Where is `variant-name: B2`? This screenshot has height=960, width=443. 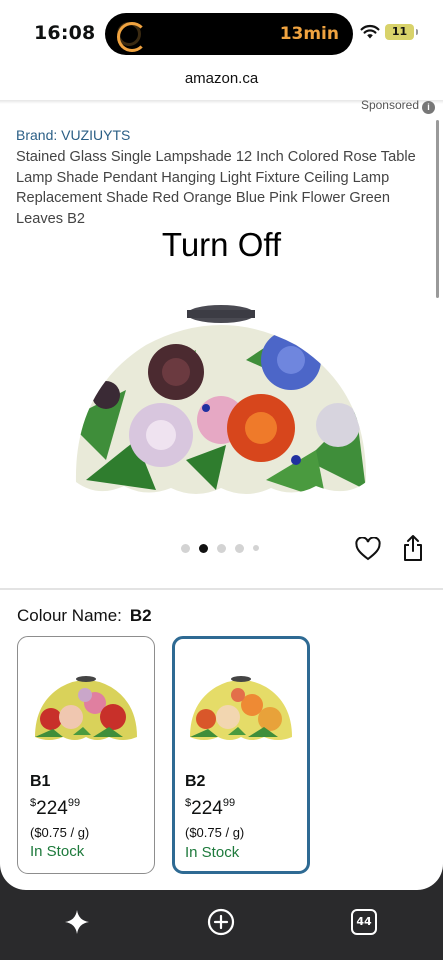
variant-name: B2 is located at coordinates (195, 781).